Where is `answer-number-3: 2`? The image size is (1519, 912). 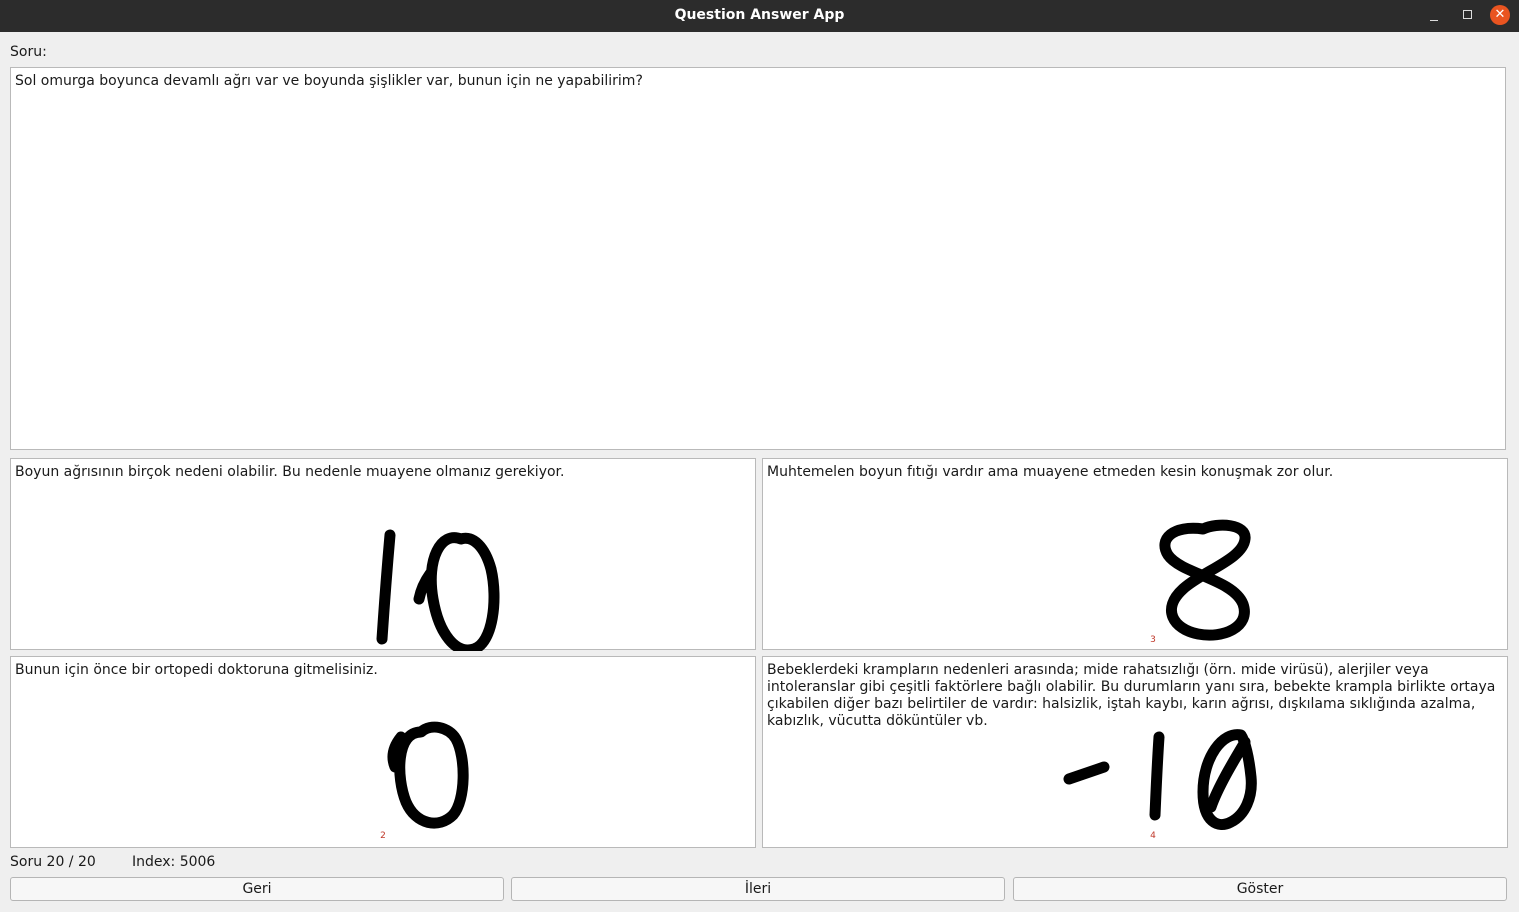 answer-number-3: 2 is located at coordinates (383, 836).